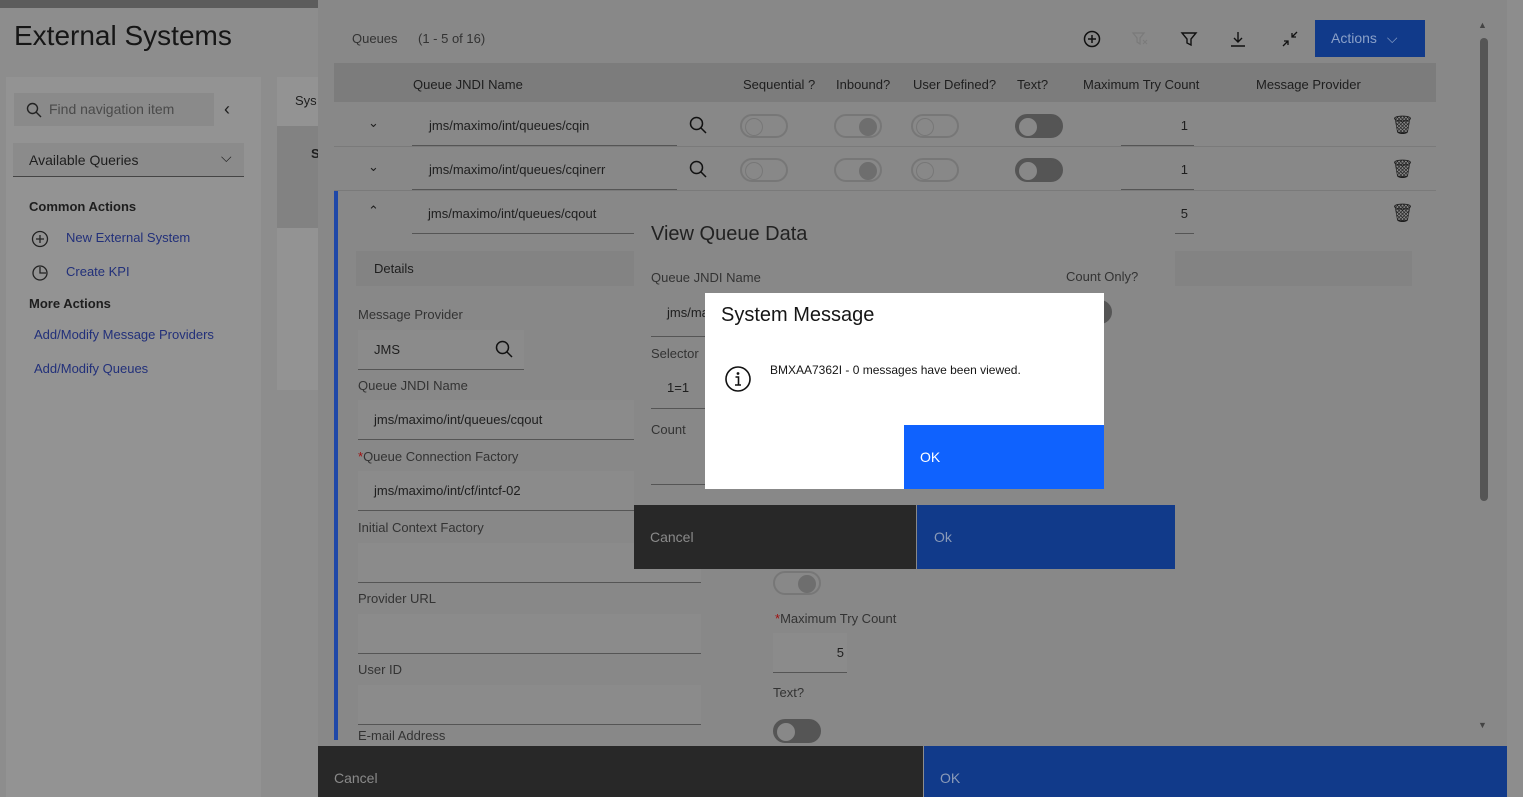 This screenshot has height=797, width=1523. I want to click on kpi-icon, so click(40, 273).